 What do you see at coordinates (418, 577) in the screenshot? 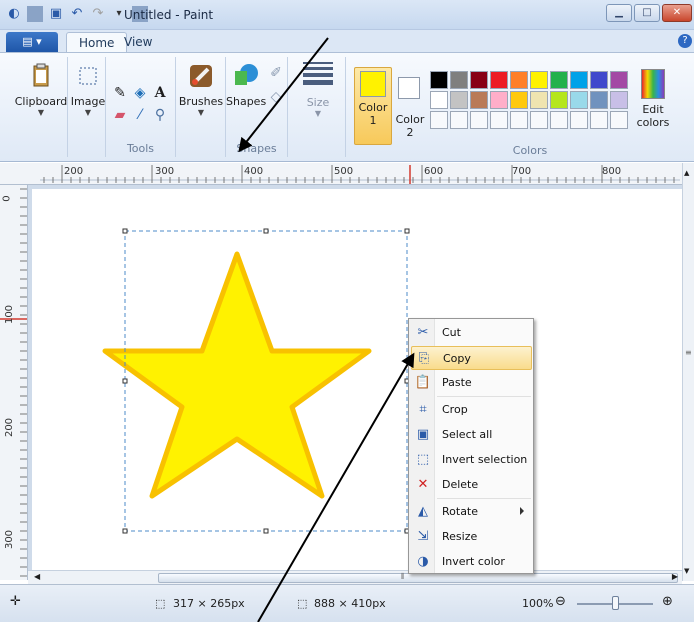
I see `horizontal-scroll-thumb: ⦀` at bounding box center [418, 577].